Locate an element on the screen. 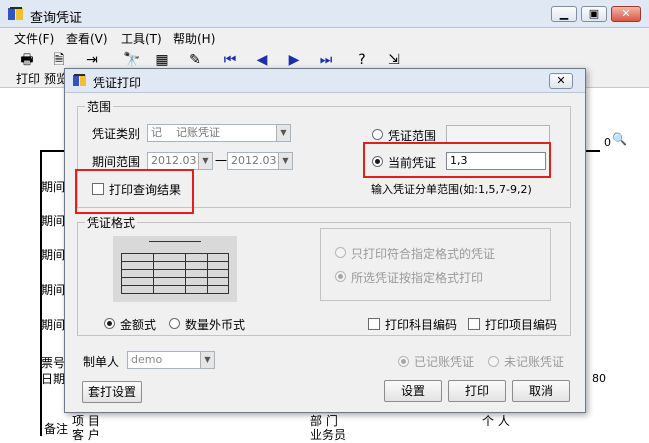  format-options-box is located at coordinates (435, 264).